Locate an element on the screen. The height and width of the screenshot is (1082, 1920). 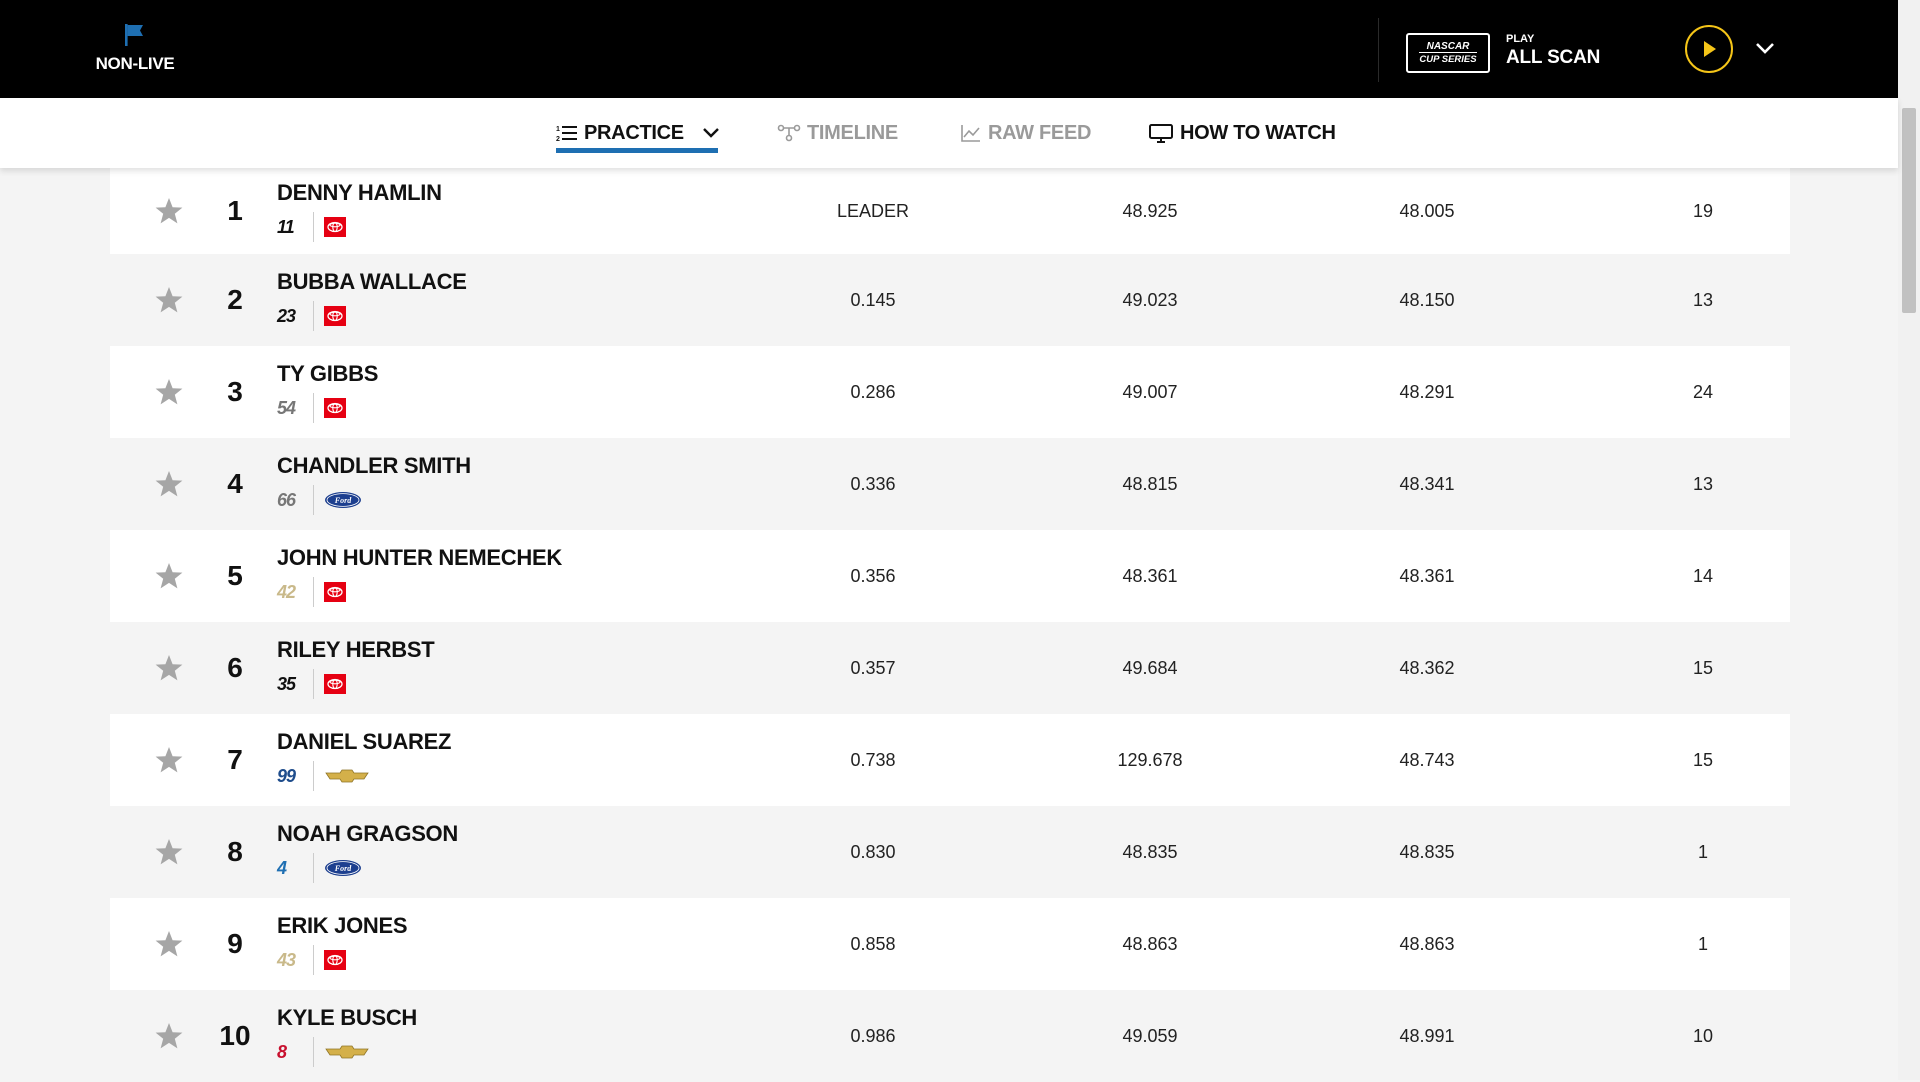
driver-name: NOAH GRAGSON is located at coordinates (367, 834).